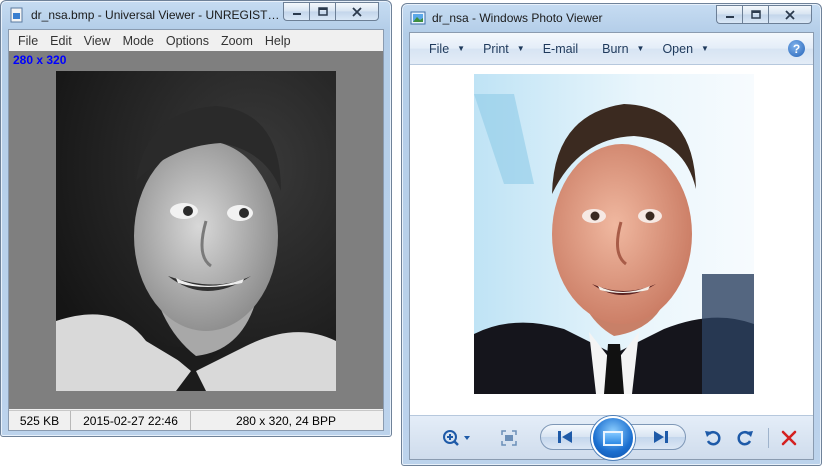 Image resolution: width=825 pixels, height=467 pixels. What do you see at coordinates (98, 41) in the screenshot?
I see `menu-view: View` at bounding box center [98, 41].